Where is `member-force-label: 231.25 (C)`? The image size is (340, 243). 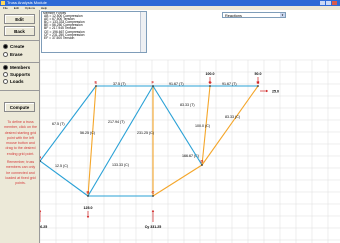
member-force-label: 231.25 (C) is located at coordinates (145, 133).